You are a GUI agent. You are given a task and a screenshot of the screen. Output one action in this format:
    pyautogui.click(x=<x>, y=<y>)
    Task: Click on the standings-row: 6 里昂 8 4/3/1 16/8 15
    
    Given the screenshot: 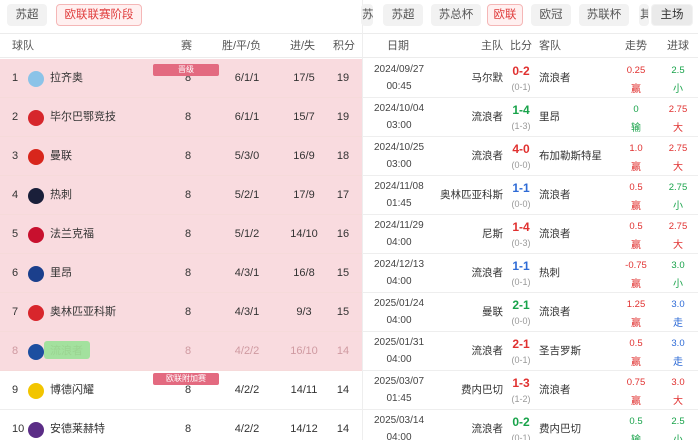 What is the action you would take?
    pyautogui.click(x=181, y=273)
    